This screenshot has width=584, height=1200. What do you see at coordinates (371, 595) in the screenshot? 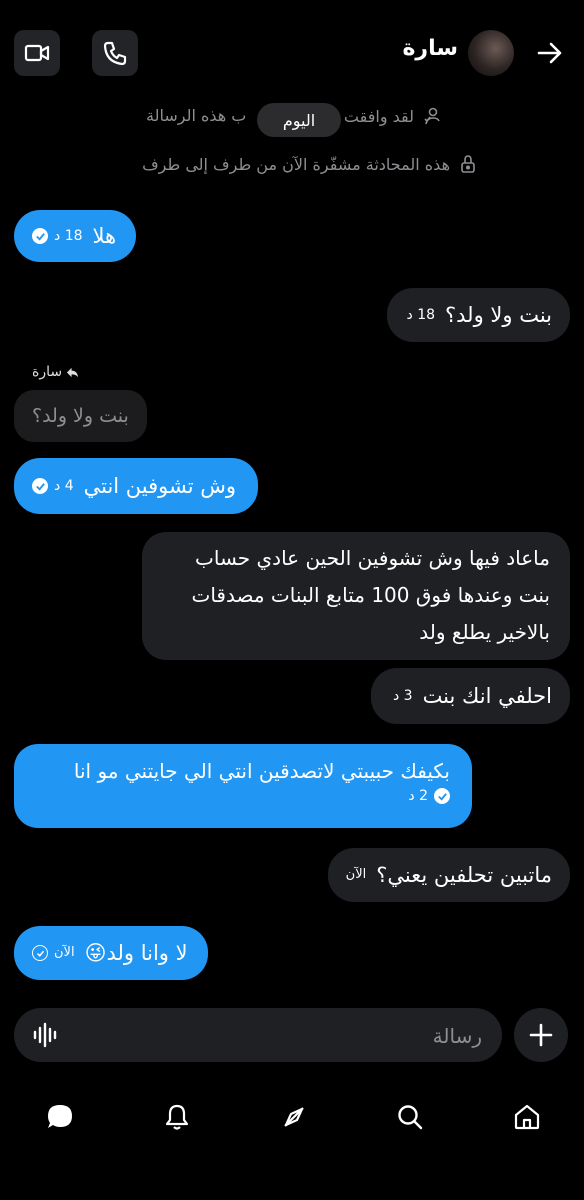
I see `message-line: بنت وعندها فوق 100 متابع البنات مصدقات` at bounding box center [371, 595].